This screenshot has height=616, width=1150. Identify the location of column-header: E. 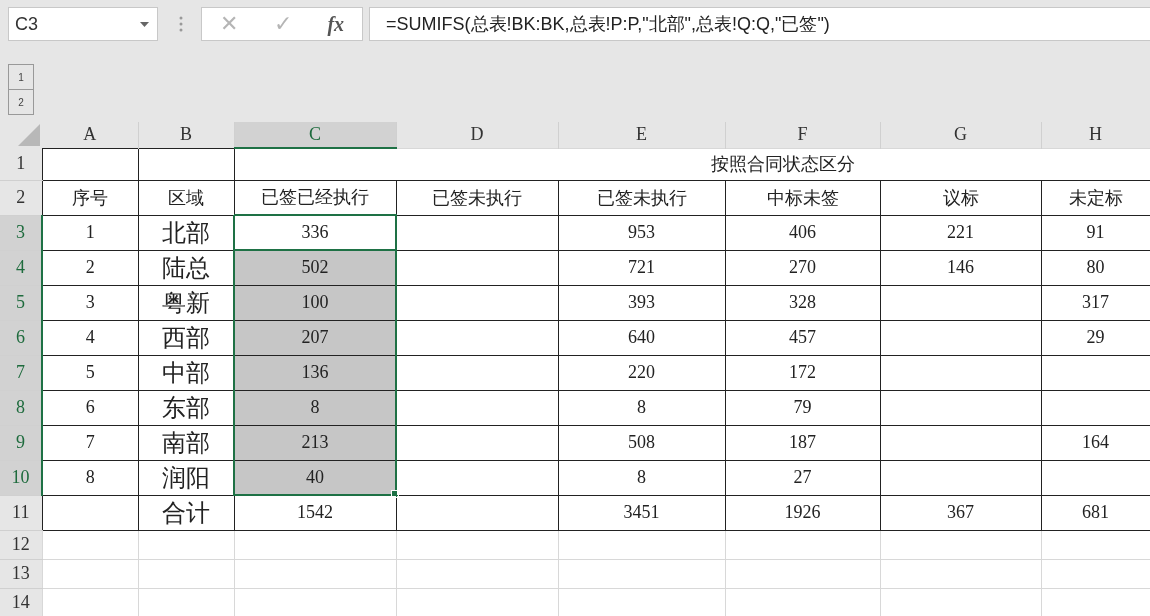
(641, 135).